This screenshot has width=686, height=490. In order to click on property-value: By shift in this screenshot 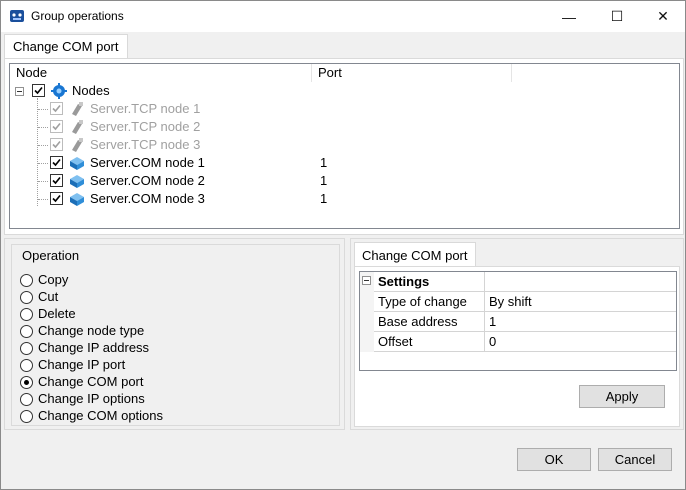, I will do `click(509, 302)`.